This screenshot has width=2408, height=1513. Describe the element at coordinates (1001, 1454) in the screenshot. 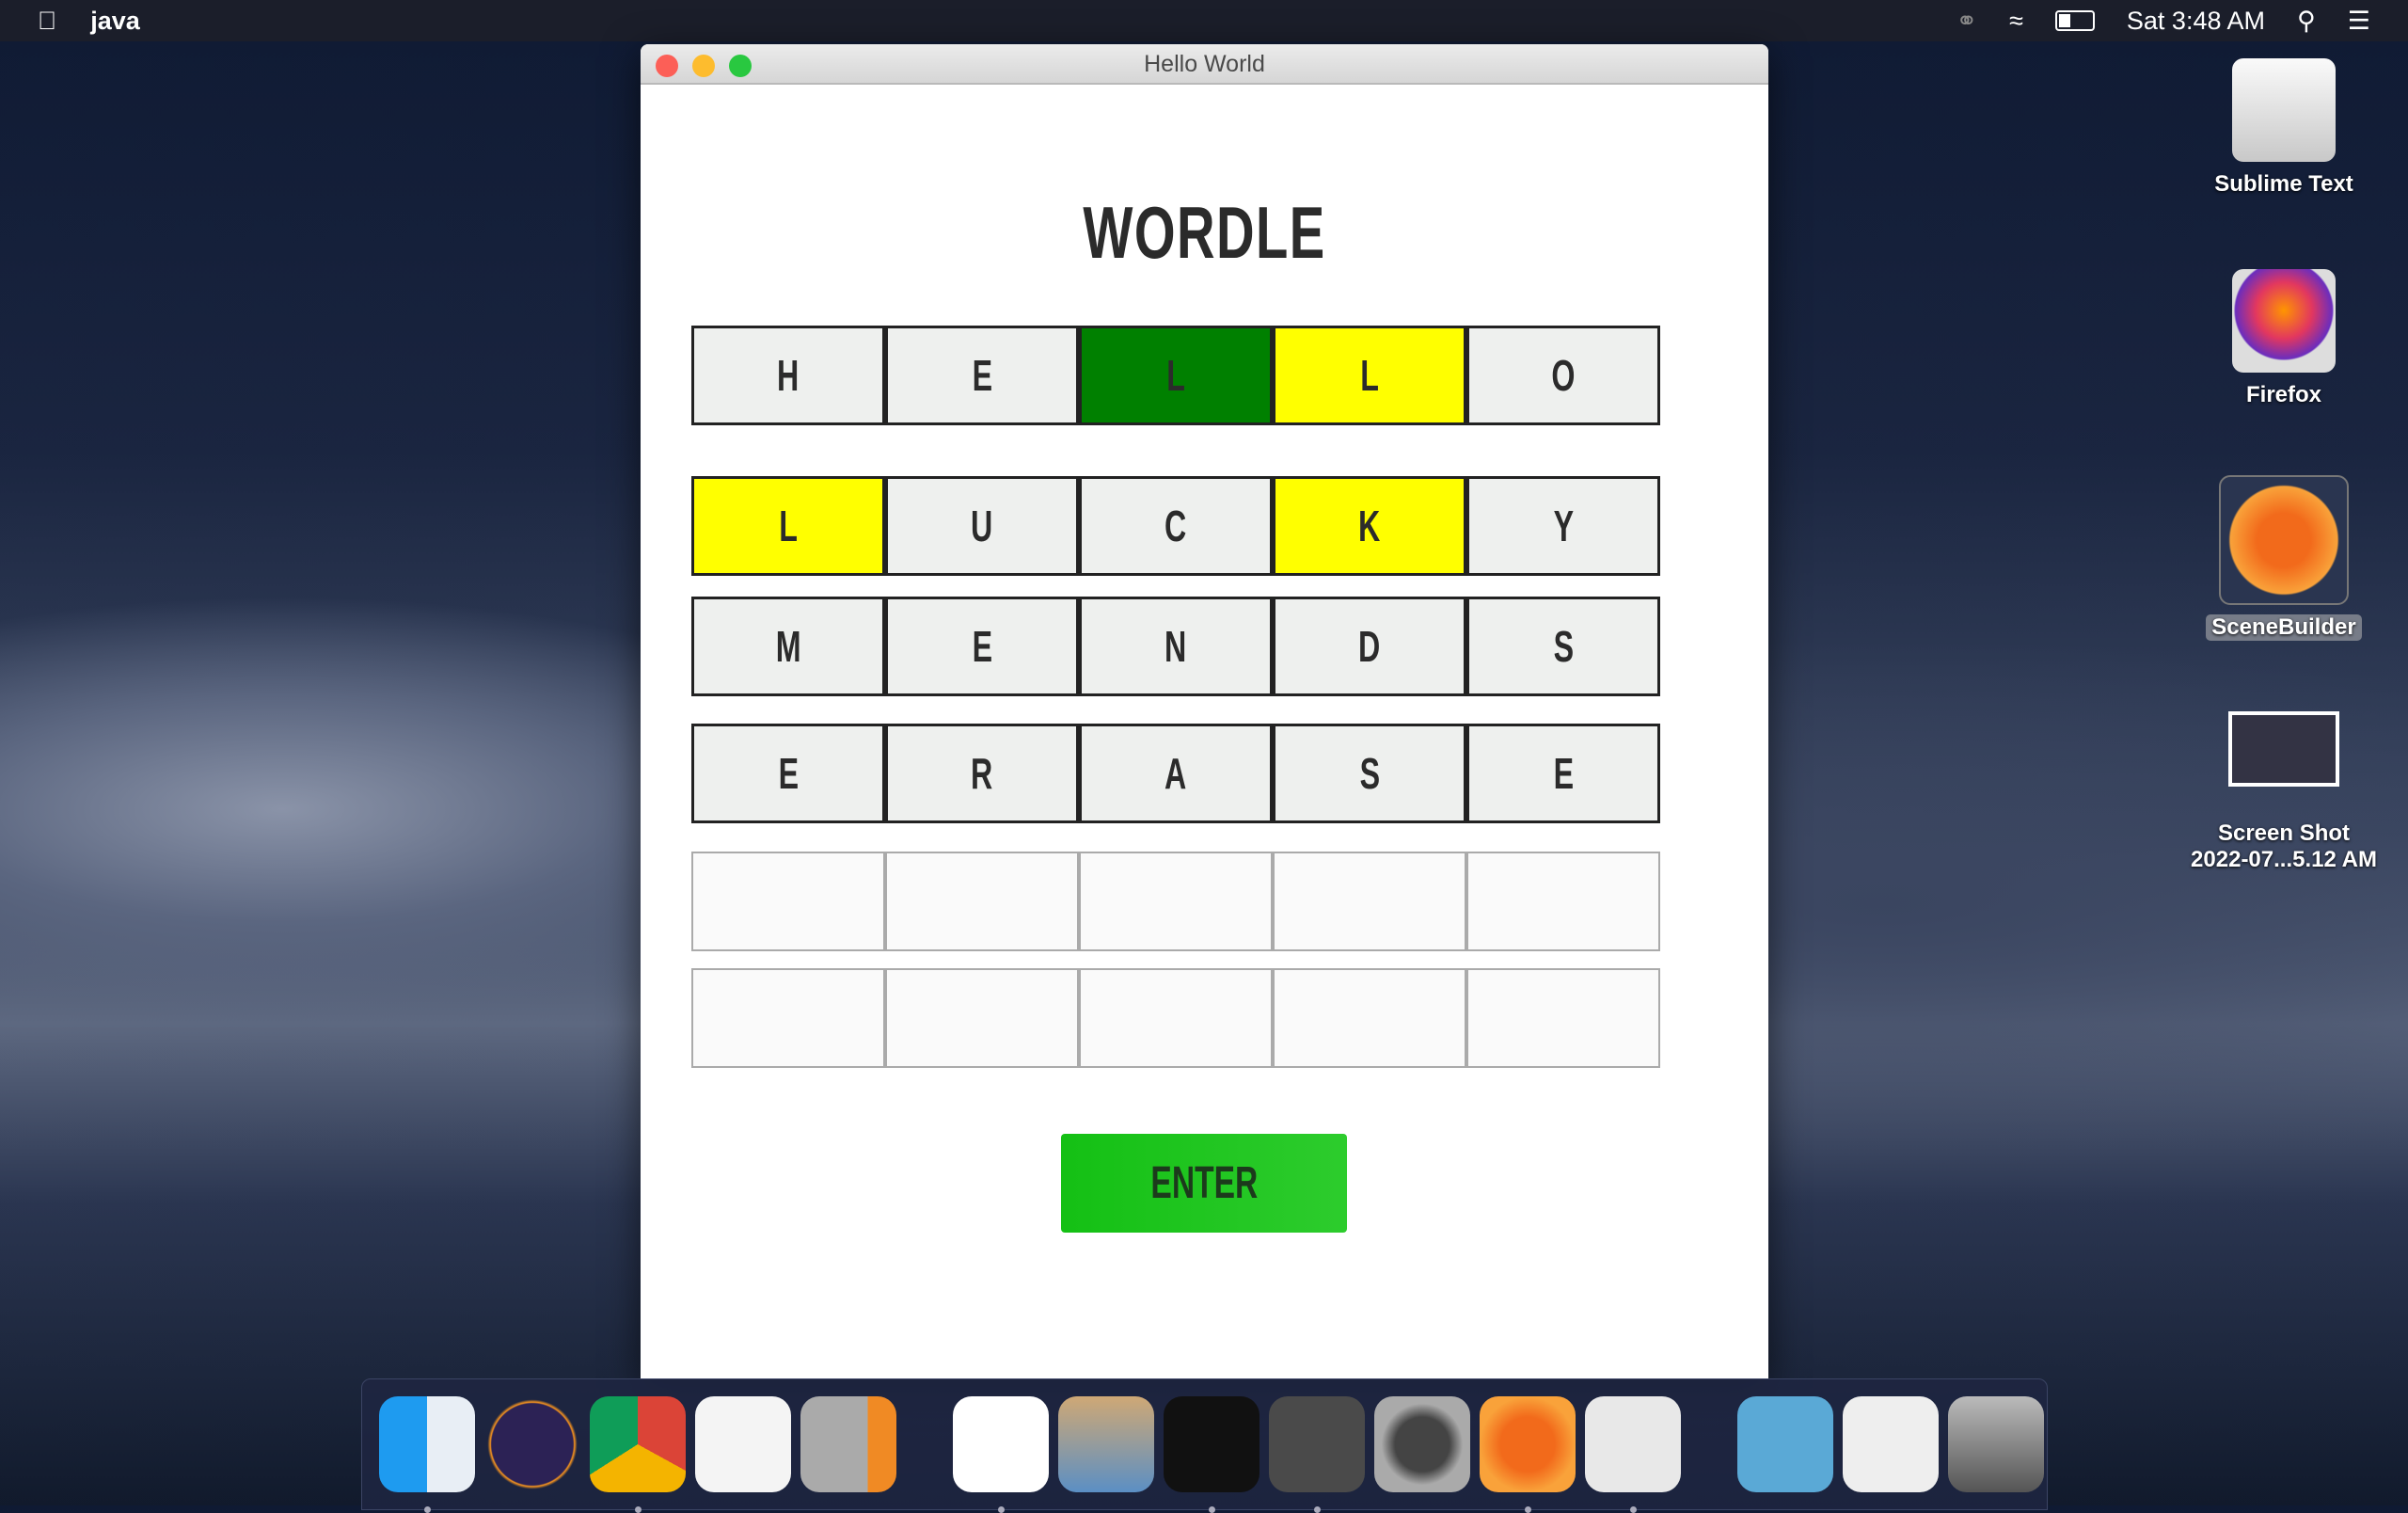

I see `dock-vscode-icon` at that location.